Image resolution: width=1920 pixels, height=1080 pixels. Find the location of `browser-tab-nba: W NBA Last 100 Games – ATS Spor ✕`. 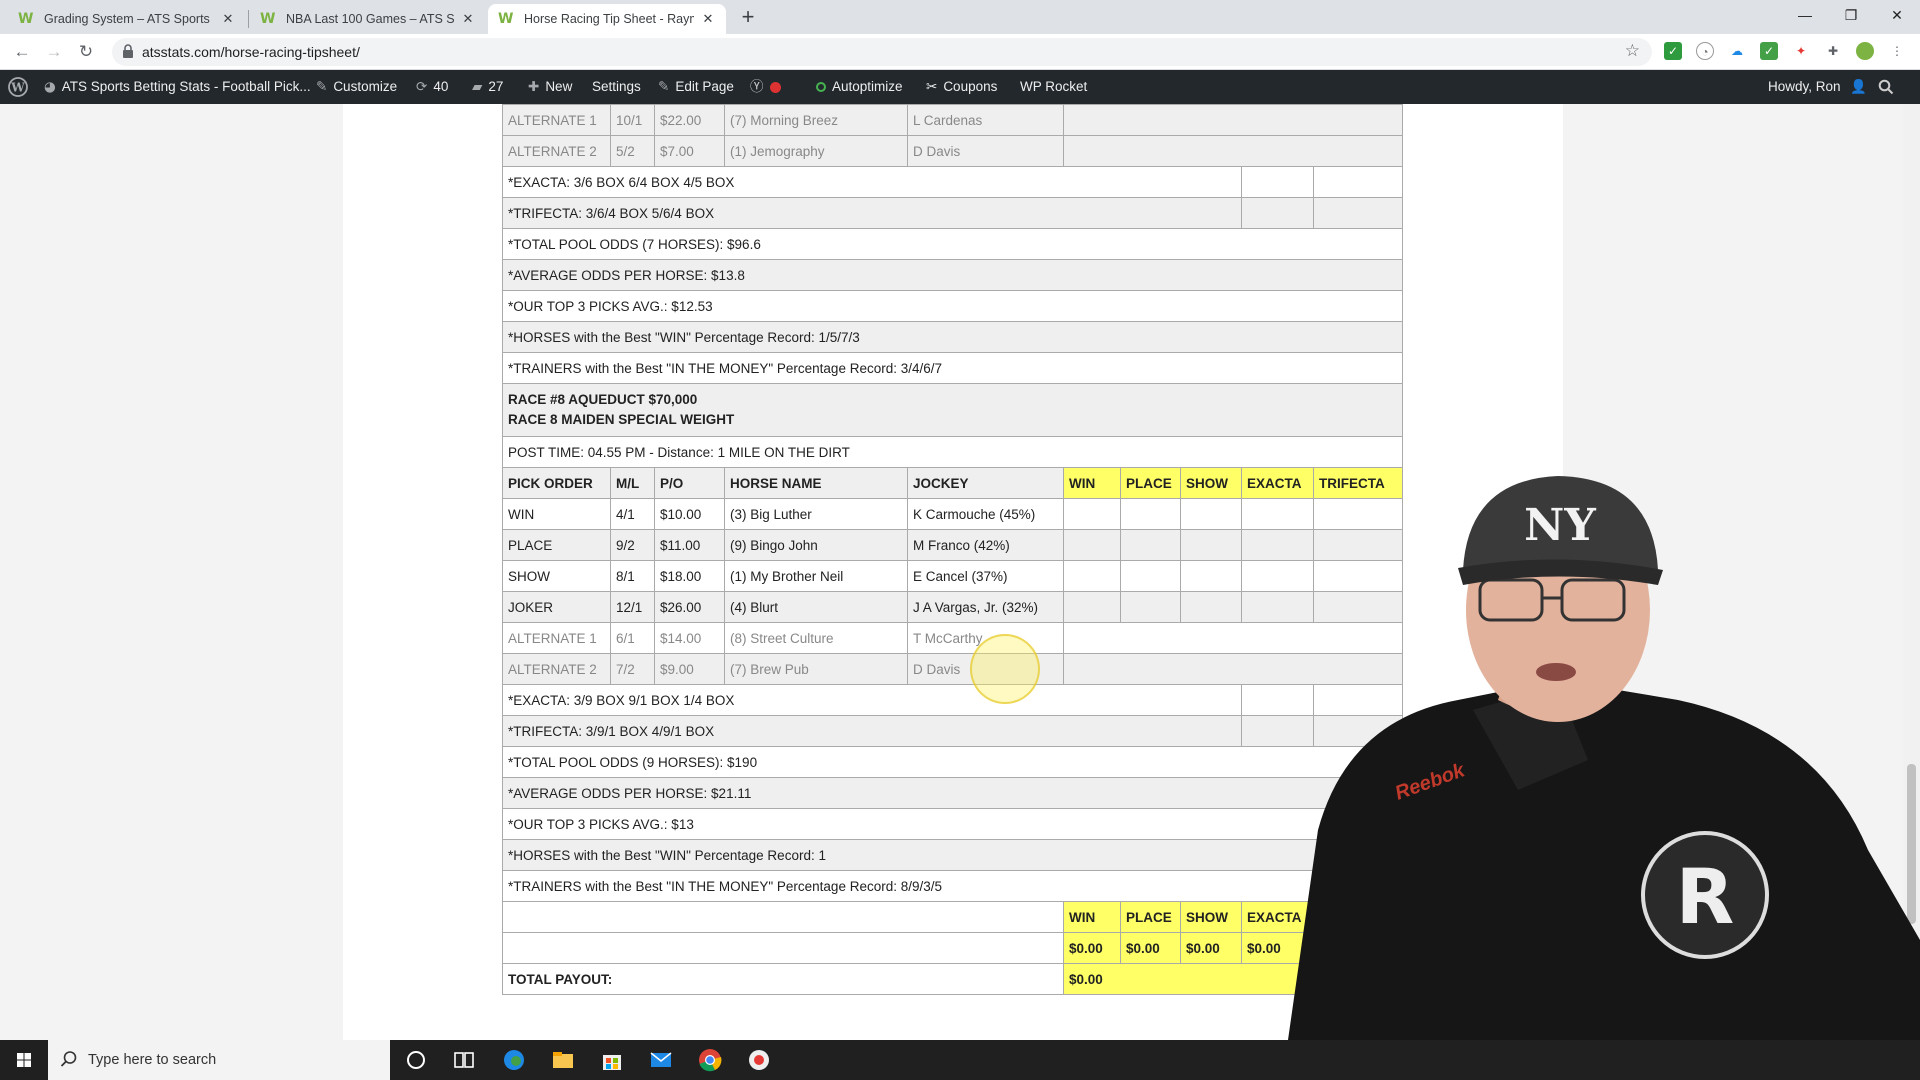

browser-tab-nba: W NBA Last 100 Games – ATS Spor ✕ is located at coordinates (368, 19).